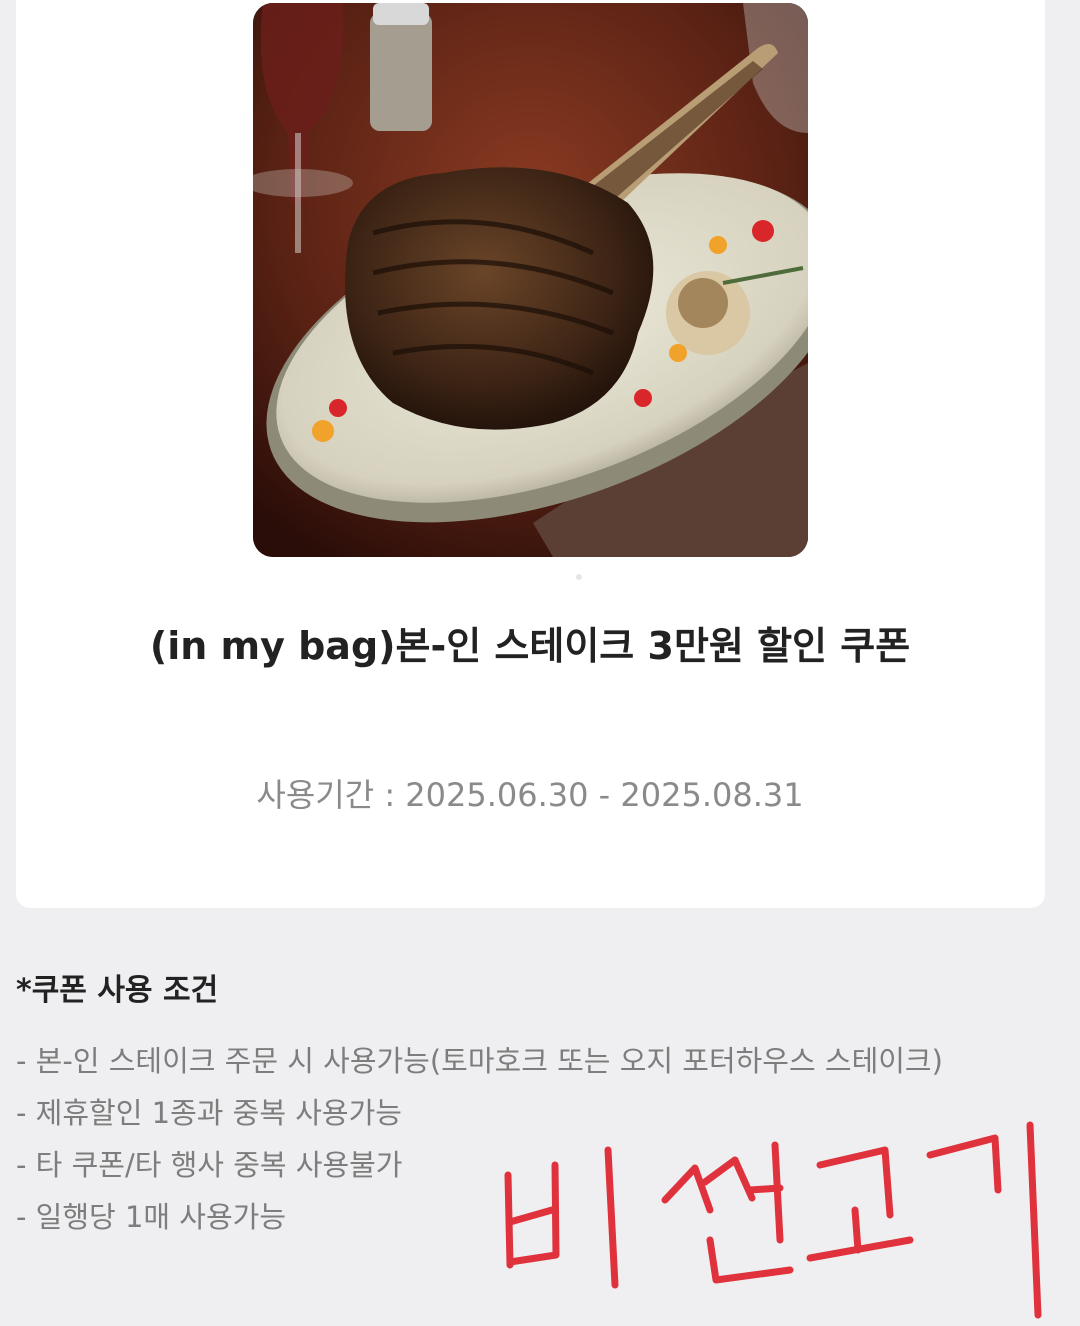 This screenshot has width=1080, height=1326. I want to click on coupon-period: 사용기간 : 2025.06.30 - 2025.08.31, so click(530, 795).